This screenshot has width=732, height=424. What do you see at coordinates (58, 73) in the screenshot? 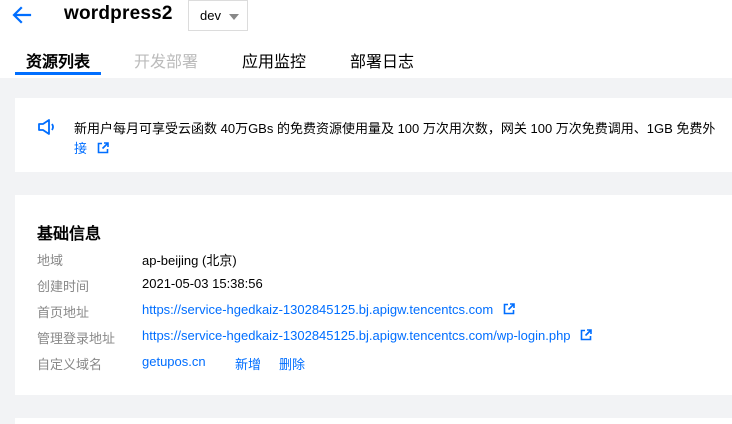
I see `active-tab-indicator` at bounding box center [58, 73].